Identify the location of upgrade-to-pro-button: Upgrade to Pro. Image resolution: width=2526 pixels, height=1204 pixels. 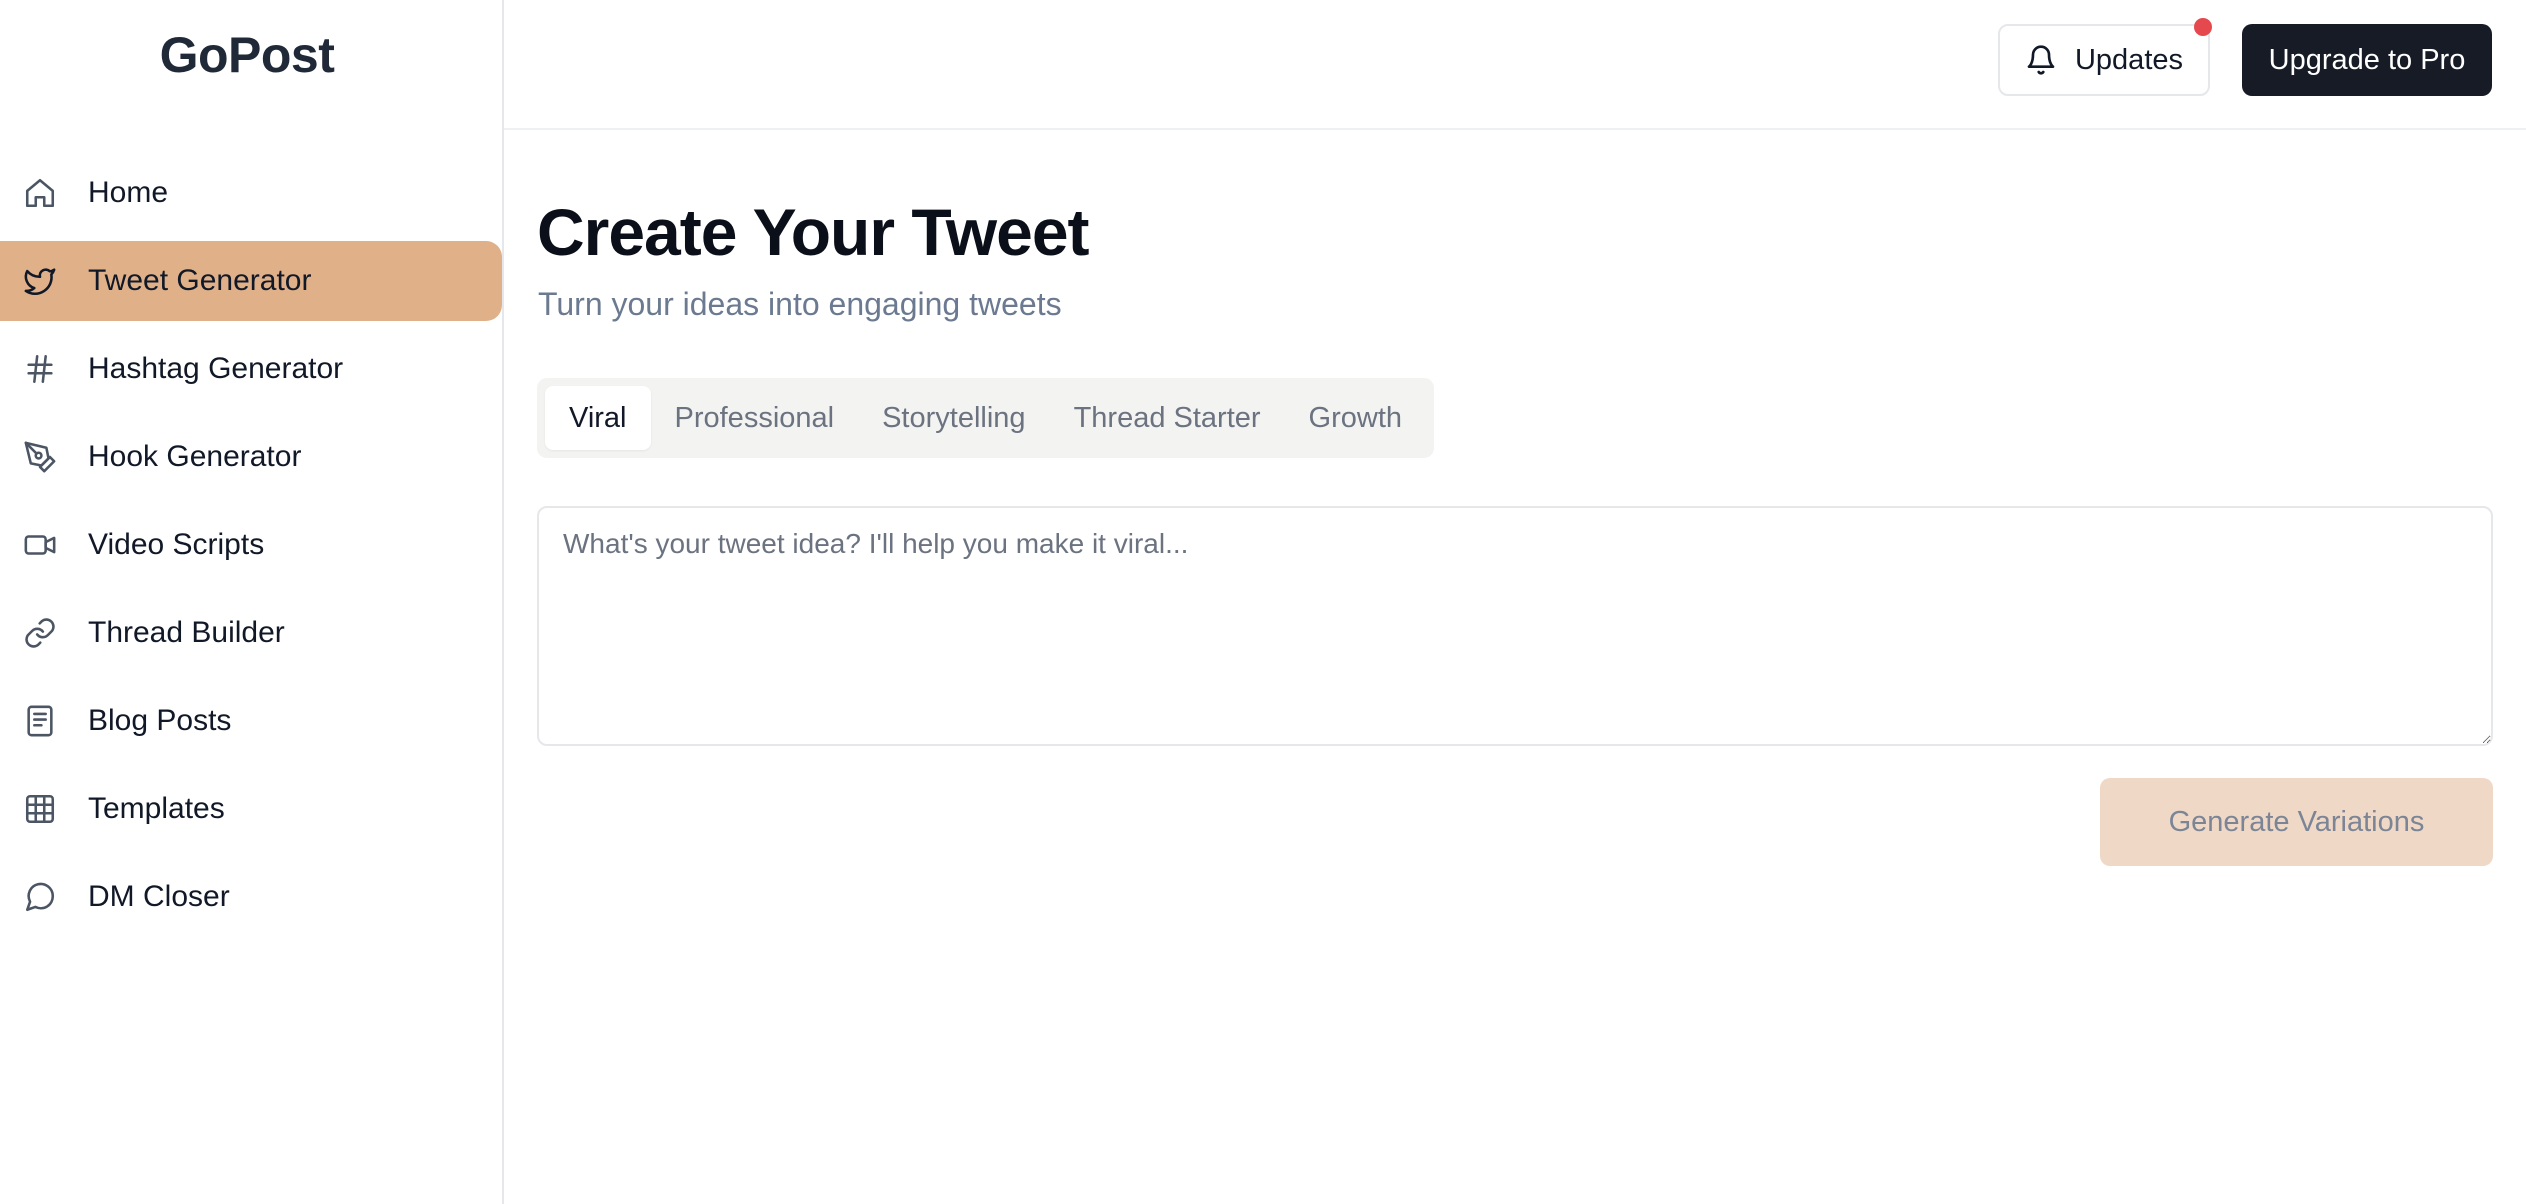
(2367, 60).